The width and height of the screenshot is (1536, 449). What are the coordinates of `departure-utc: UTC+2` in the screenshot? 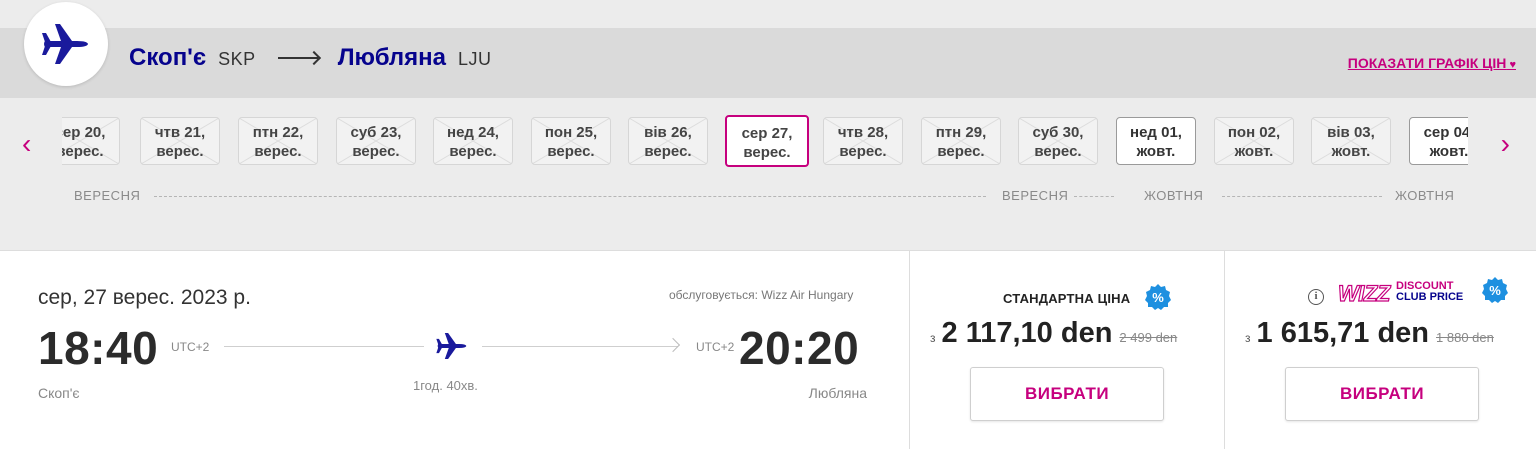 It's located at (190, 347).